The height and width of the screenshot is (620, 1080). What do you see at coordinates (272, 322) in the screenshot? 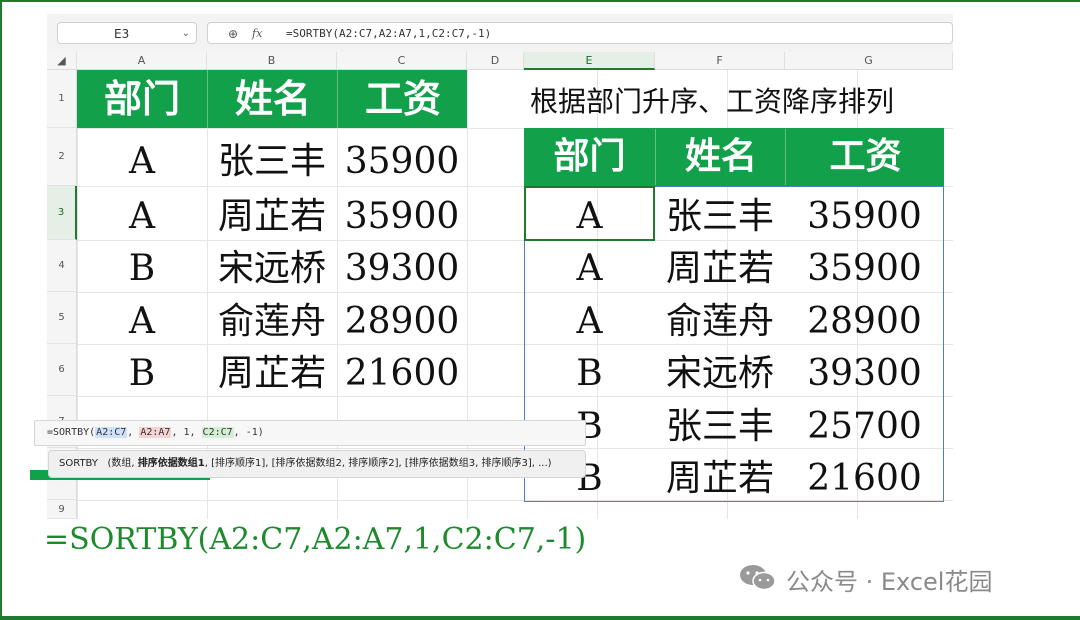
I see `source-cell: 俞莲舟` at bounding box center [272, 322].